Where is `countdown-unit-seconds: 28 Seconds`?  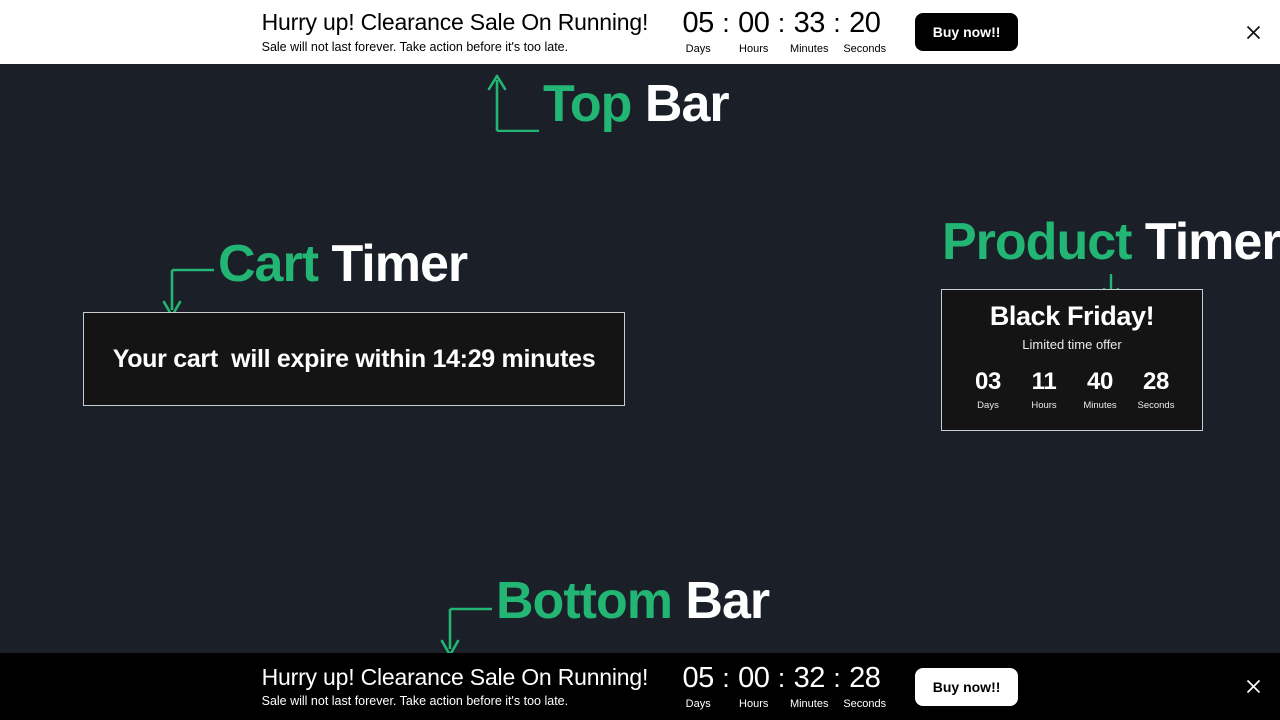 countdown-unit-seconds: 28 Seconds is located at coordinates (865, 685).